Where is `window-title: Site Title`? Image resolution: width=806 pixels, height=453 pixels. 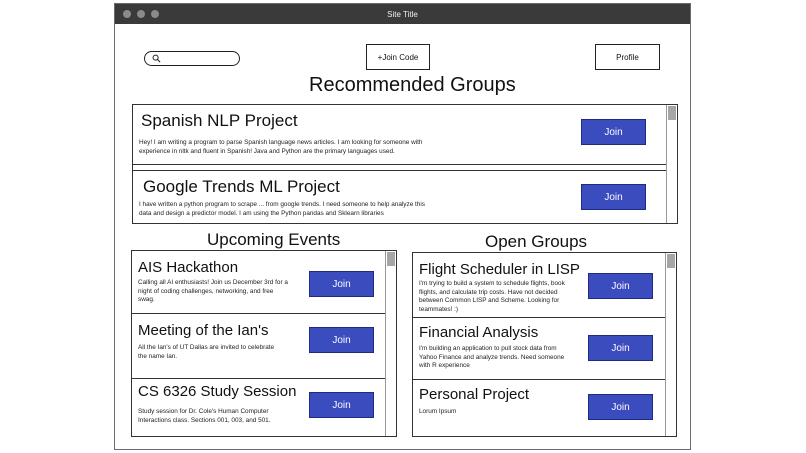 window-title: Site Title is located at coordinates (402, 14).